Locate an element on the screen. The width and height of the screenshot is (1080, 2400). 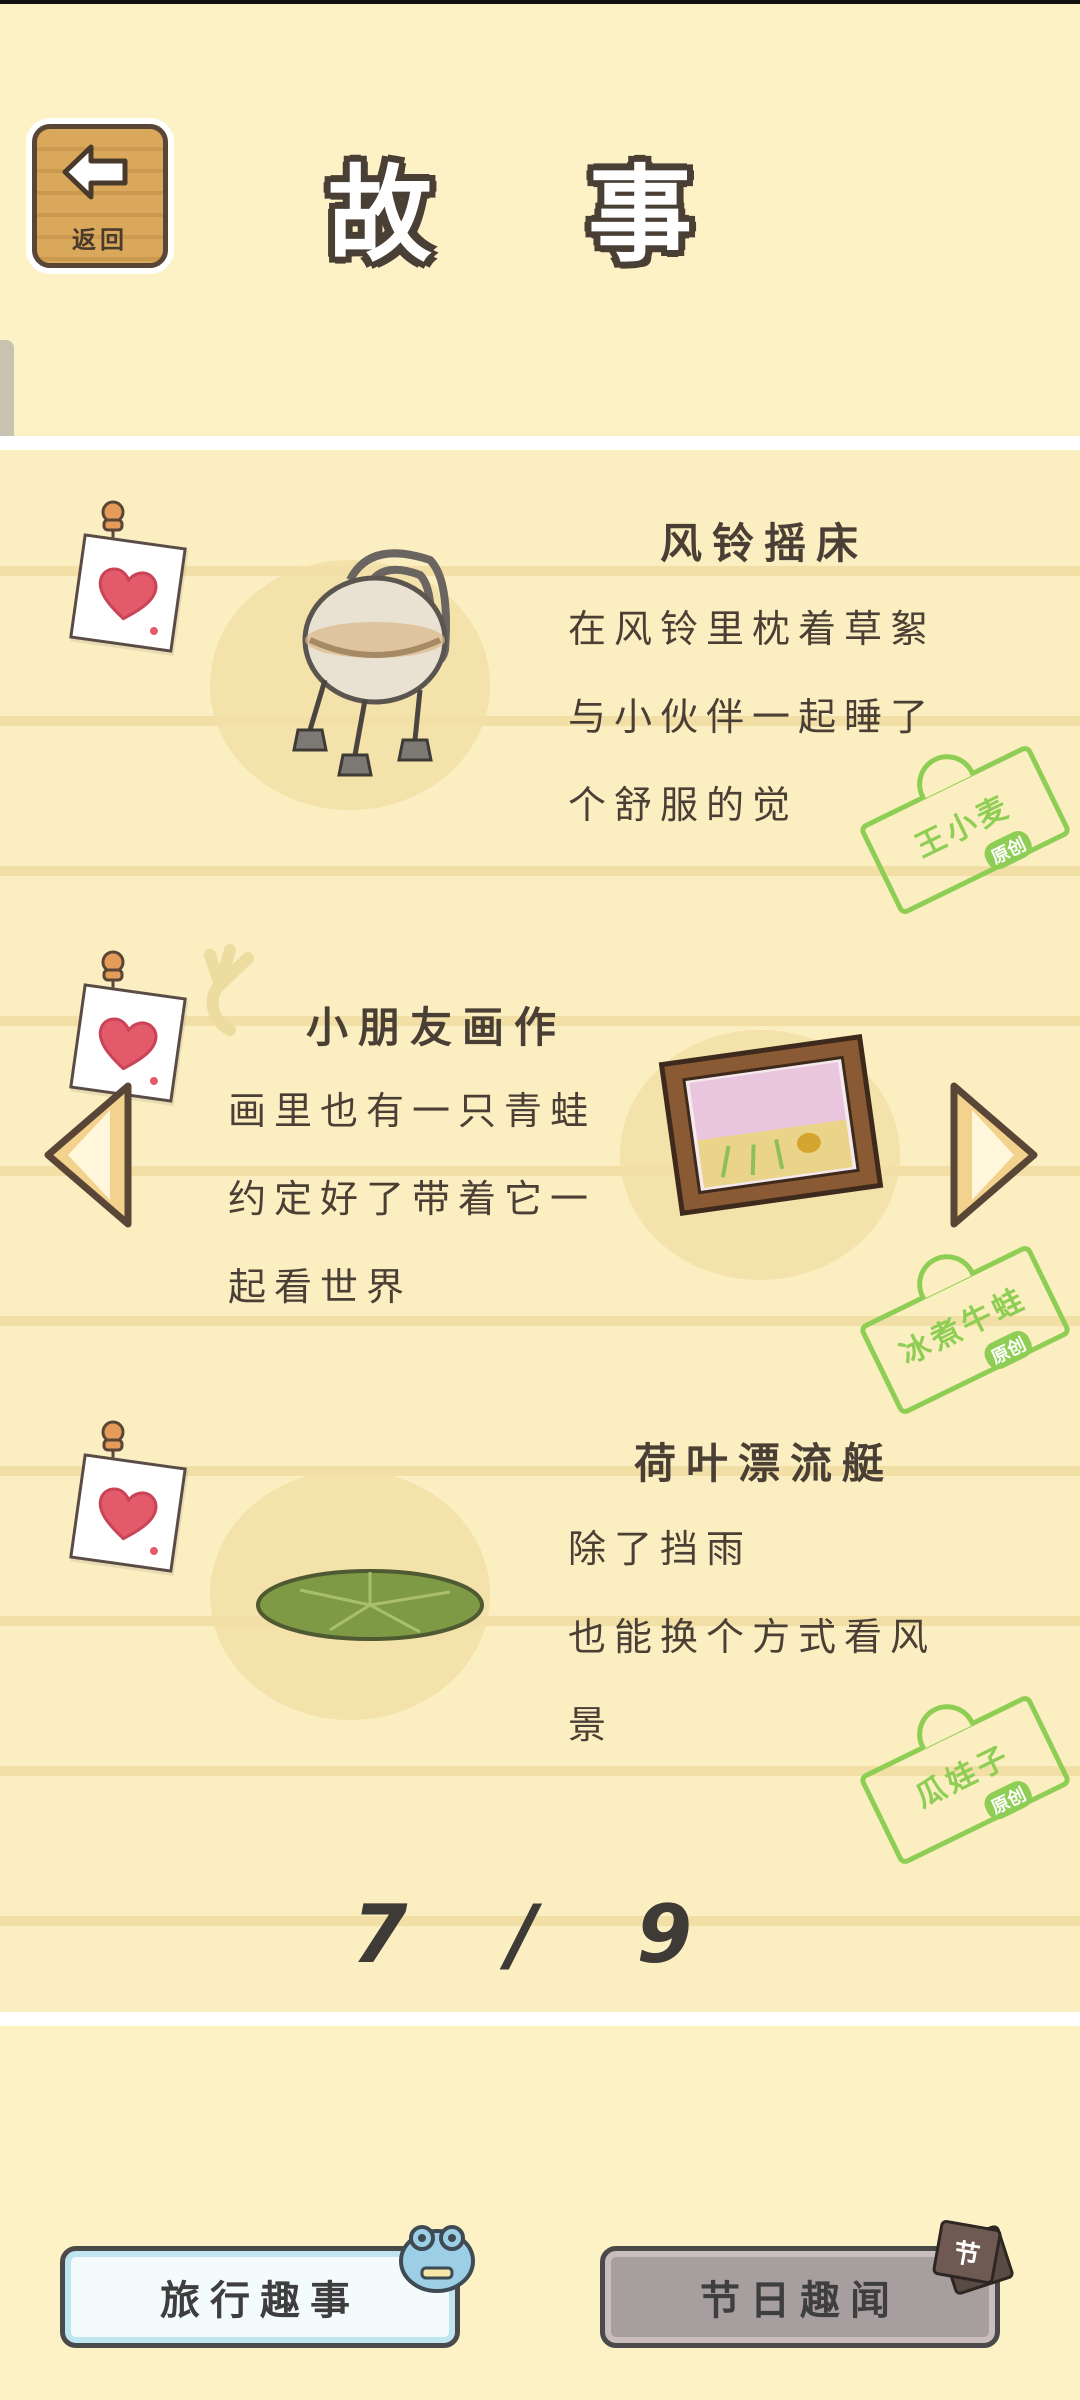
frog-footprint-icon is located at coordinates (229, 990).